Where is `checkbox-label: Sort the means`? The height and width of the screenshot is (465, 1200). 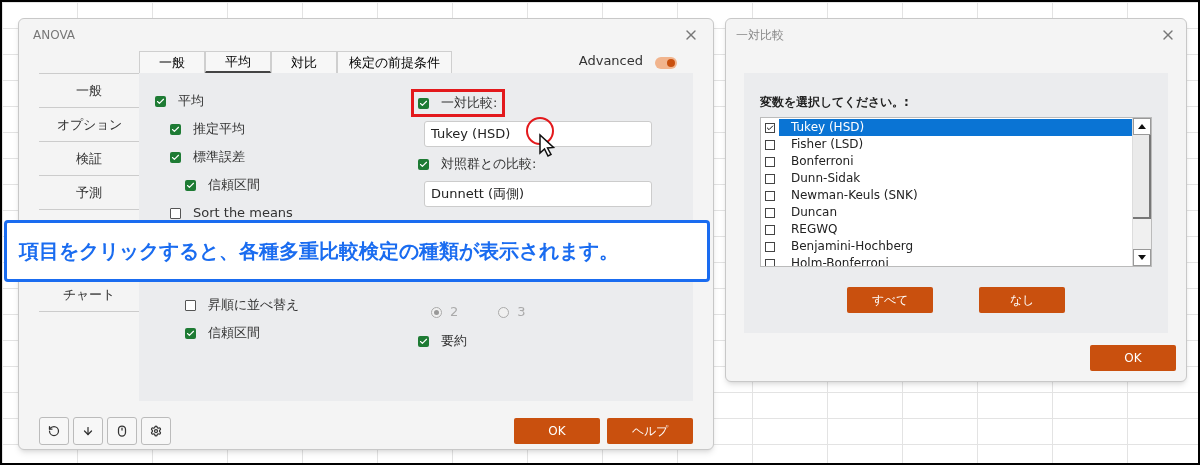 checkbox-label: Sort the means is located at coordinates (243, 213).